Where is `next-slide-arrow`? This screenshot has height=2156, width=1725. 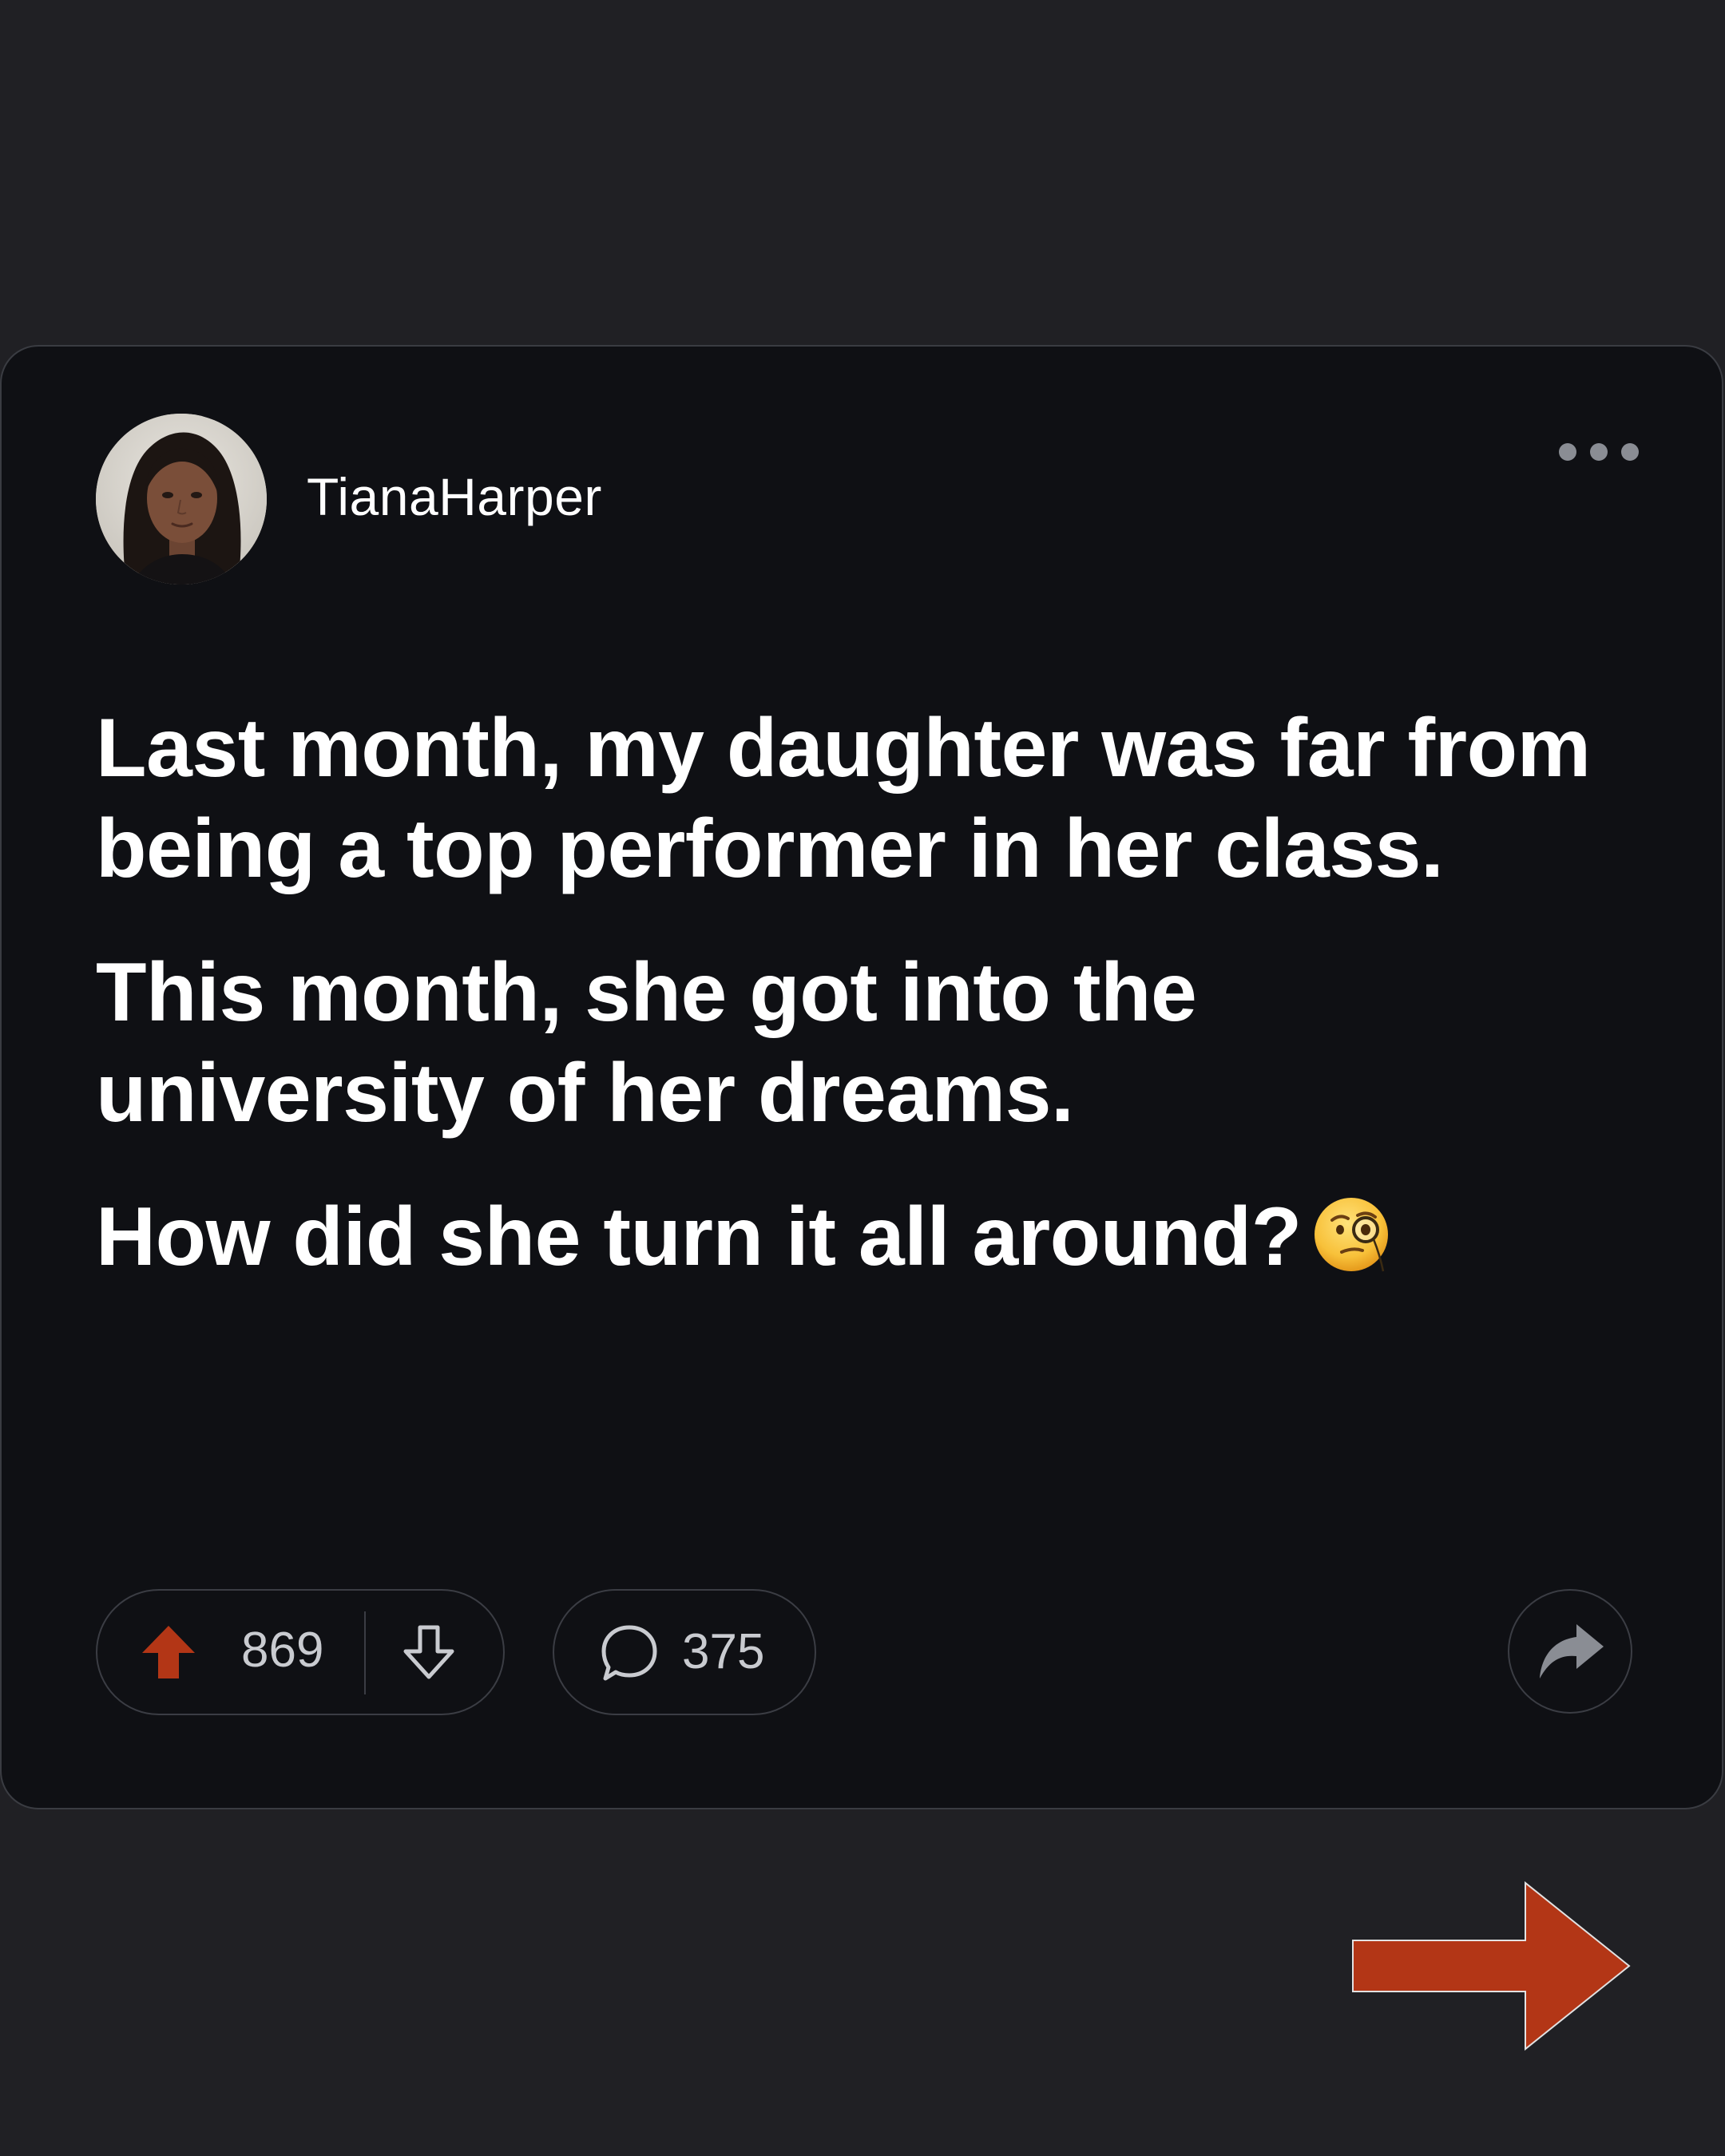 next-slide-arrow is located at coordinates (1492, 1966).